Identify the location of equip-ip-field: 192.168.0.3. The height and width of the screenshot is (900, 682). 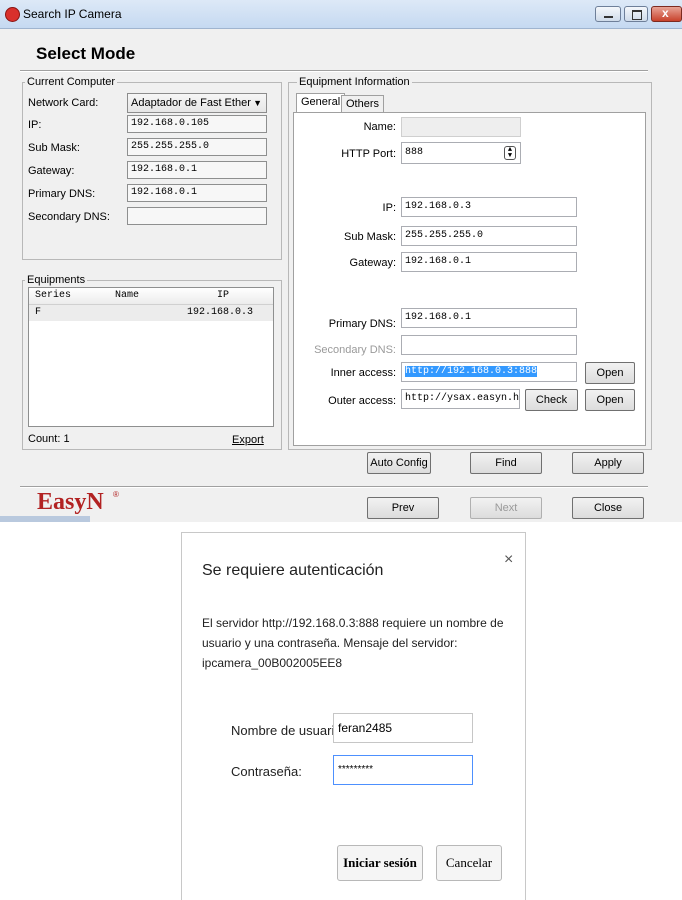
(489, 207).